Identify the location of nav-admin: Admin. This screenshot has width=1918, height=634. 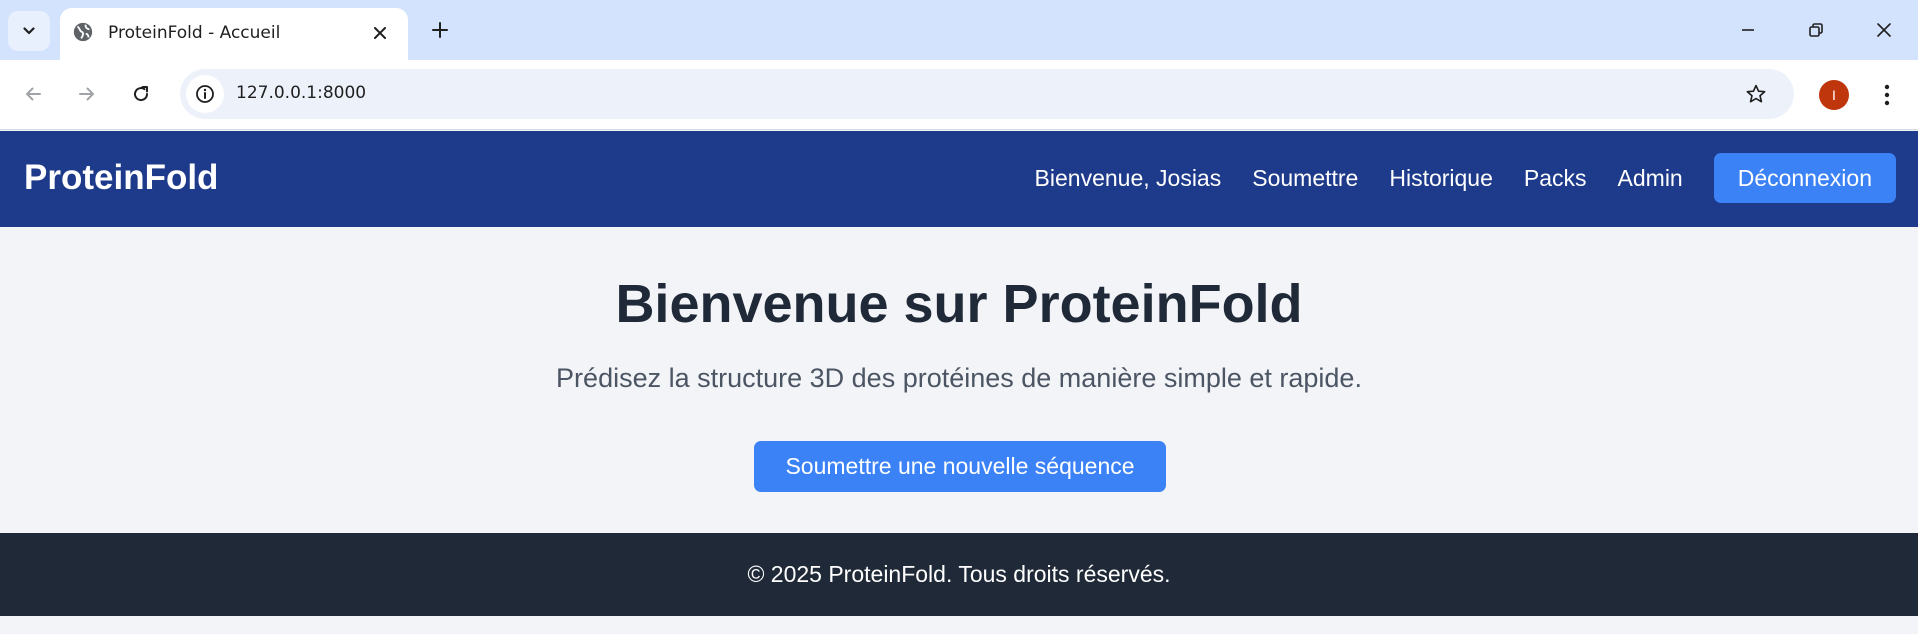
(1650, 178).